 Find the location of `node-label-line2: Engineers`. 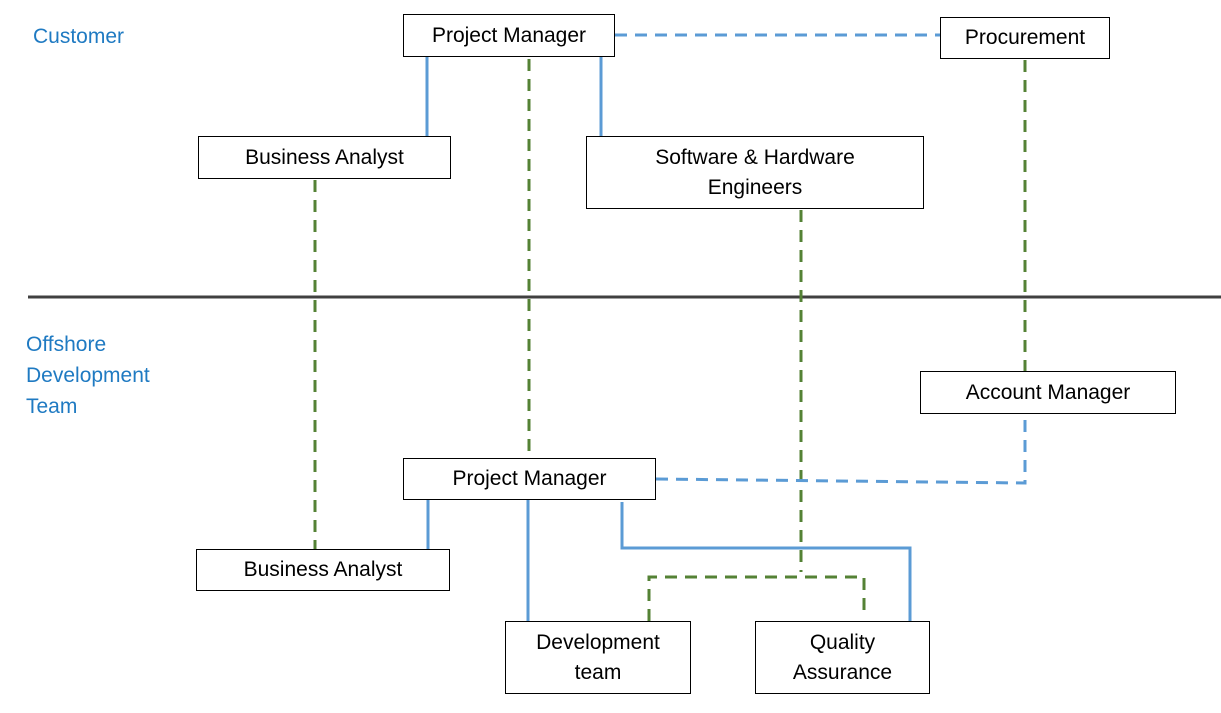

node-label-line2: Engineers is located at coordinates (755, 187).